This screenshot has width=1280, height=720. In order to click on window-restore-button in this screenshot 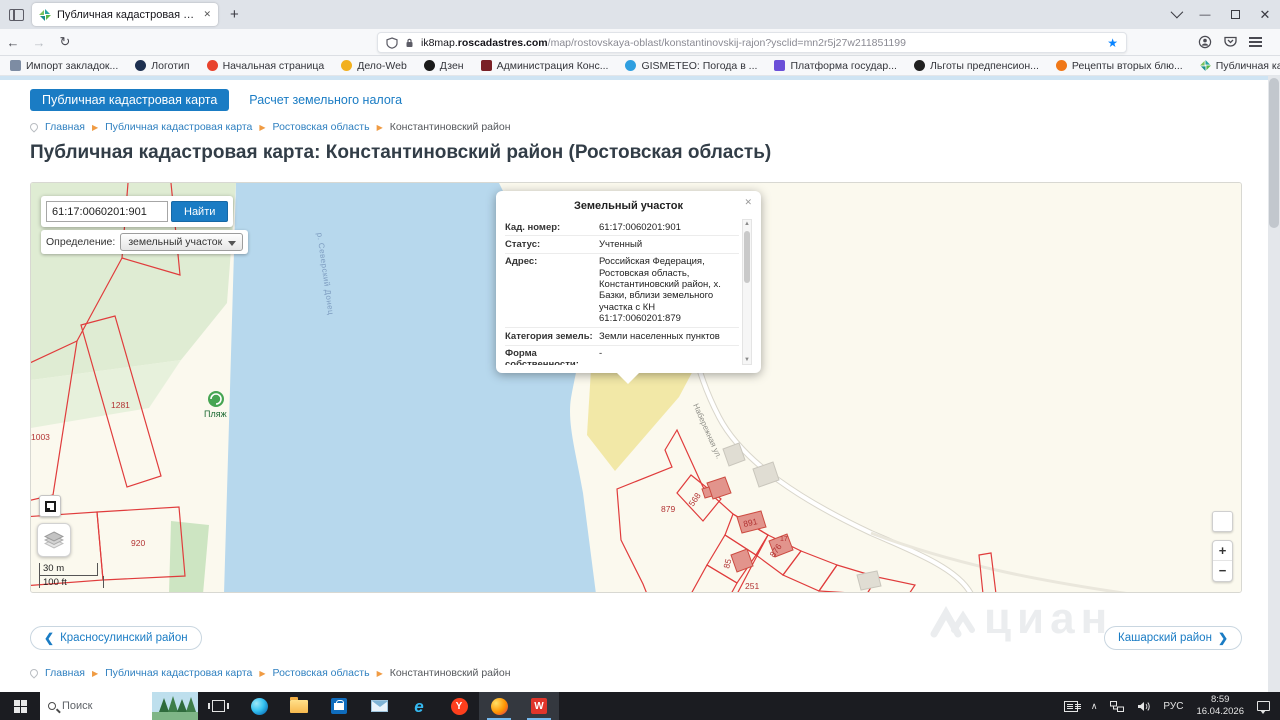, I will do `click(1235, 15)`.